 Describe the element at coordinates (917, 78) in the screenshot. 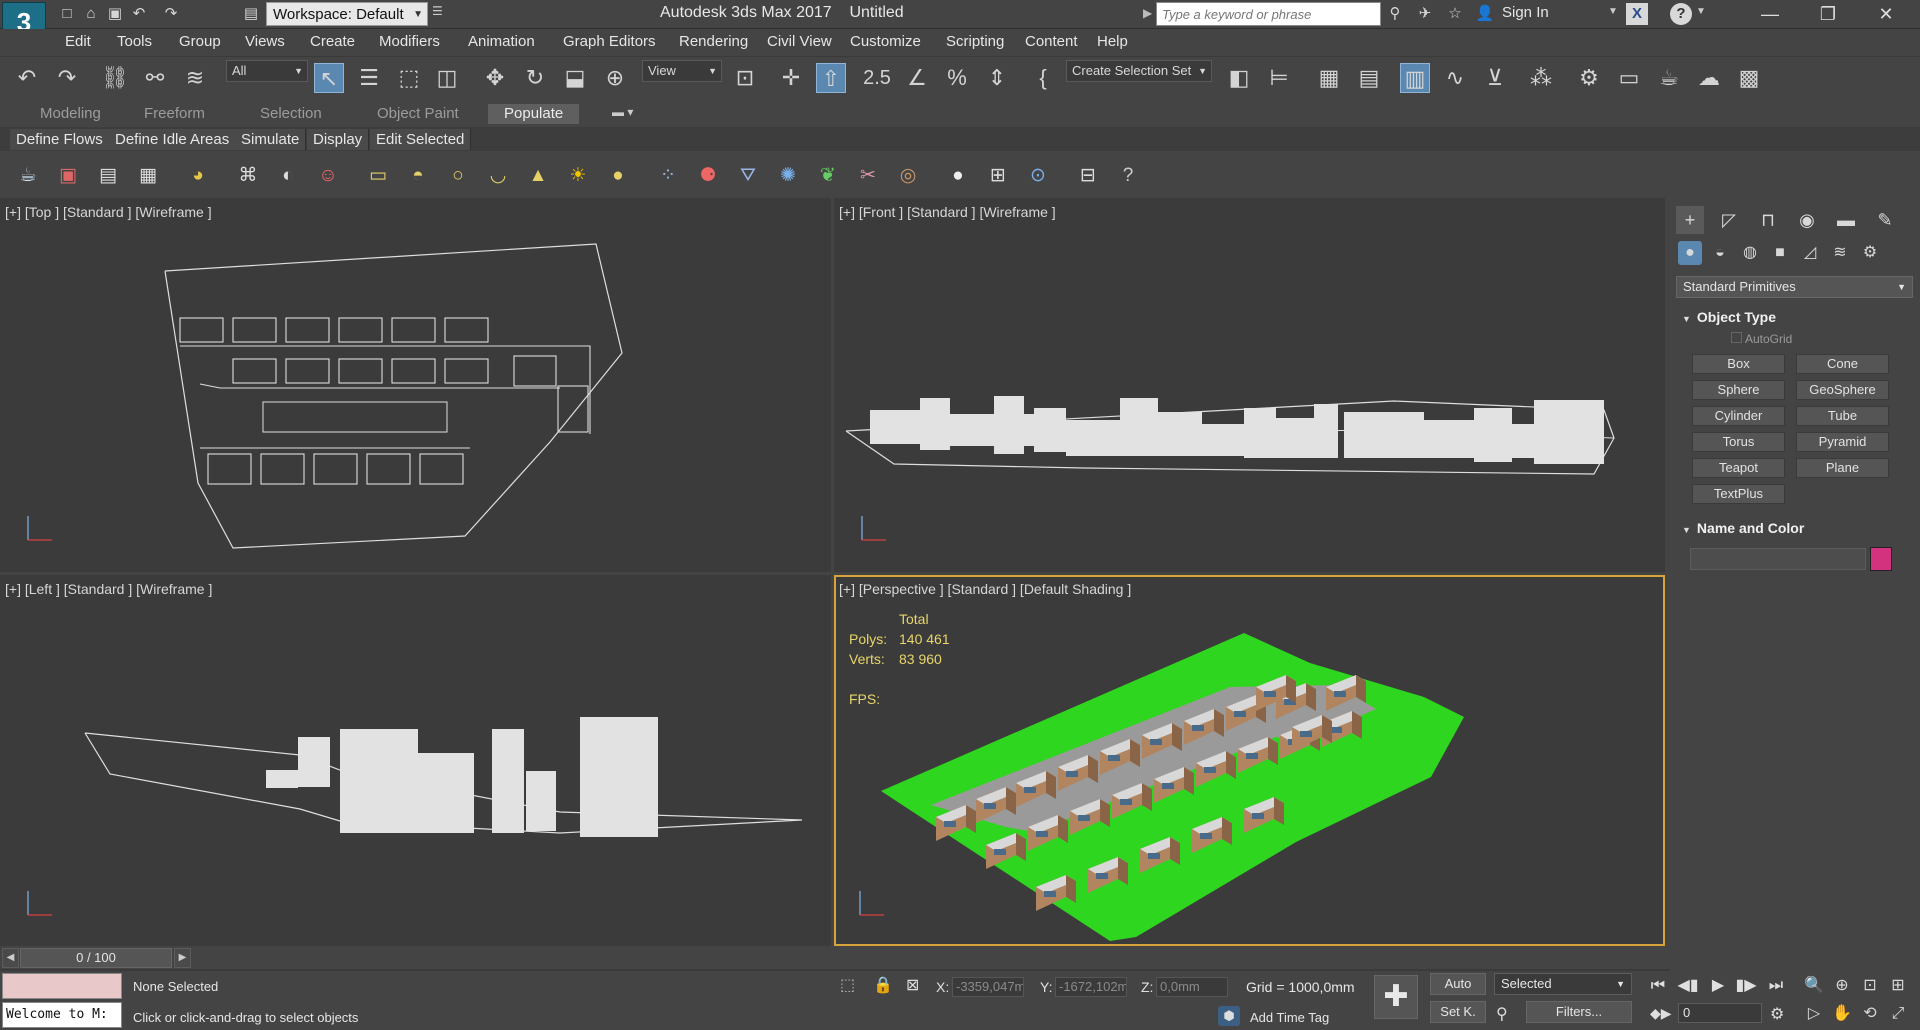

I see `angle-snap-icon: ∠` at that location.